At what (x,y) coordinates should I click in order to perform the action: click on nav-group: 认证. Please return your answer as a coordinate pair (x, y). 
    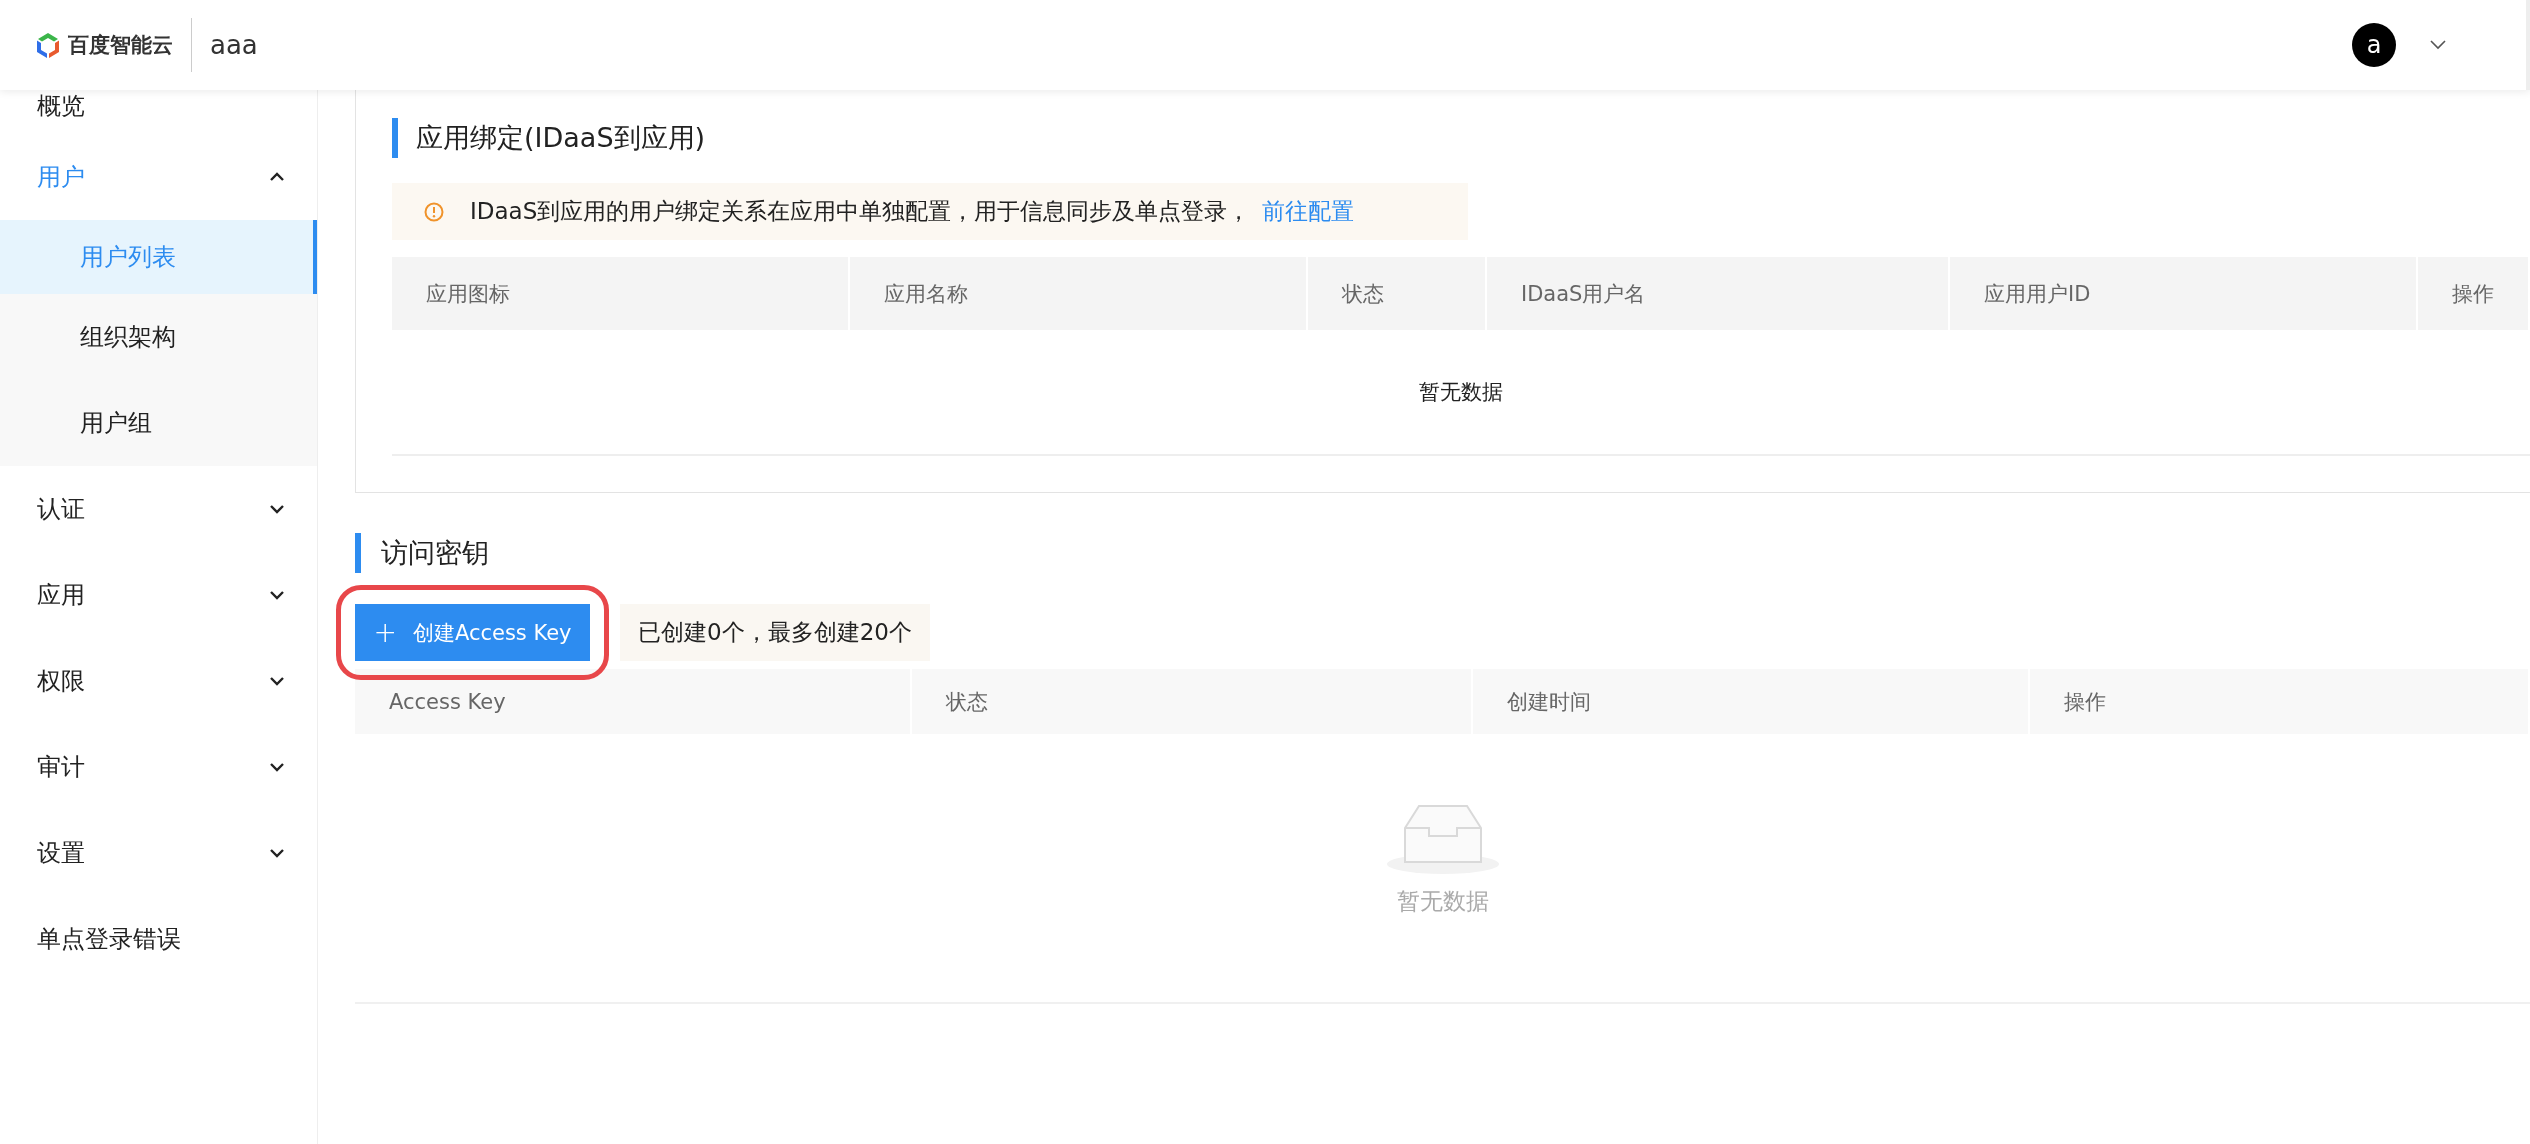
    Looking at the image, I should click on (158, 509).